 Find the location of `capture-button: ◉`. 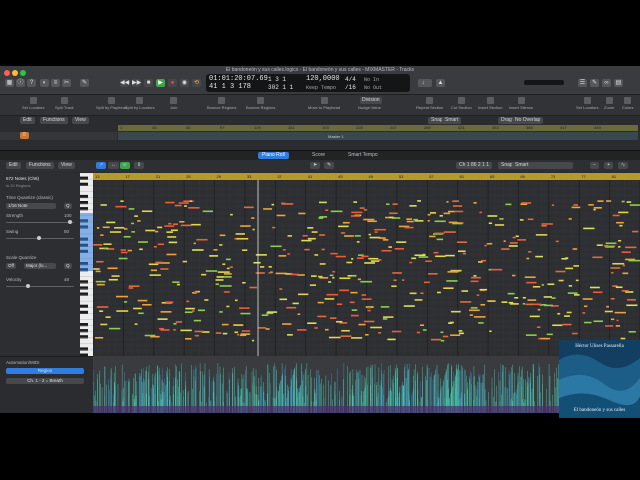

capture-button: ◉ is located at coordinates (184, 83).